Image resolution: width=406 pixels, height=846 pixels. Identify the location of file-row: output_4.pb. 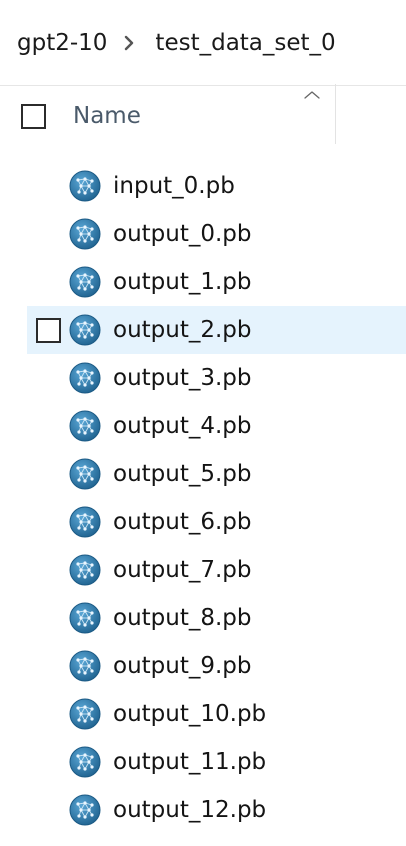
(203, 426).